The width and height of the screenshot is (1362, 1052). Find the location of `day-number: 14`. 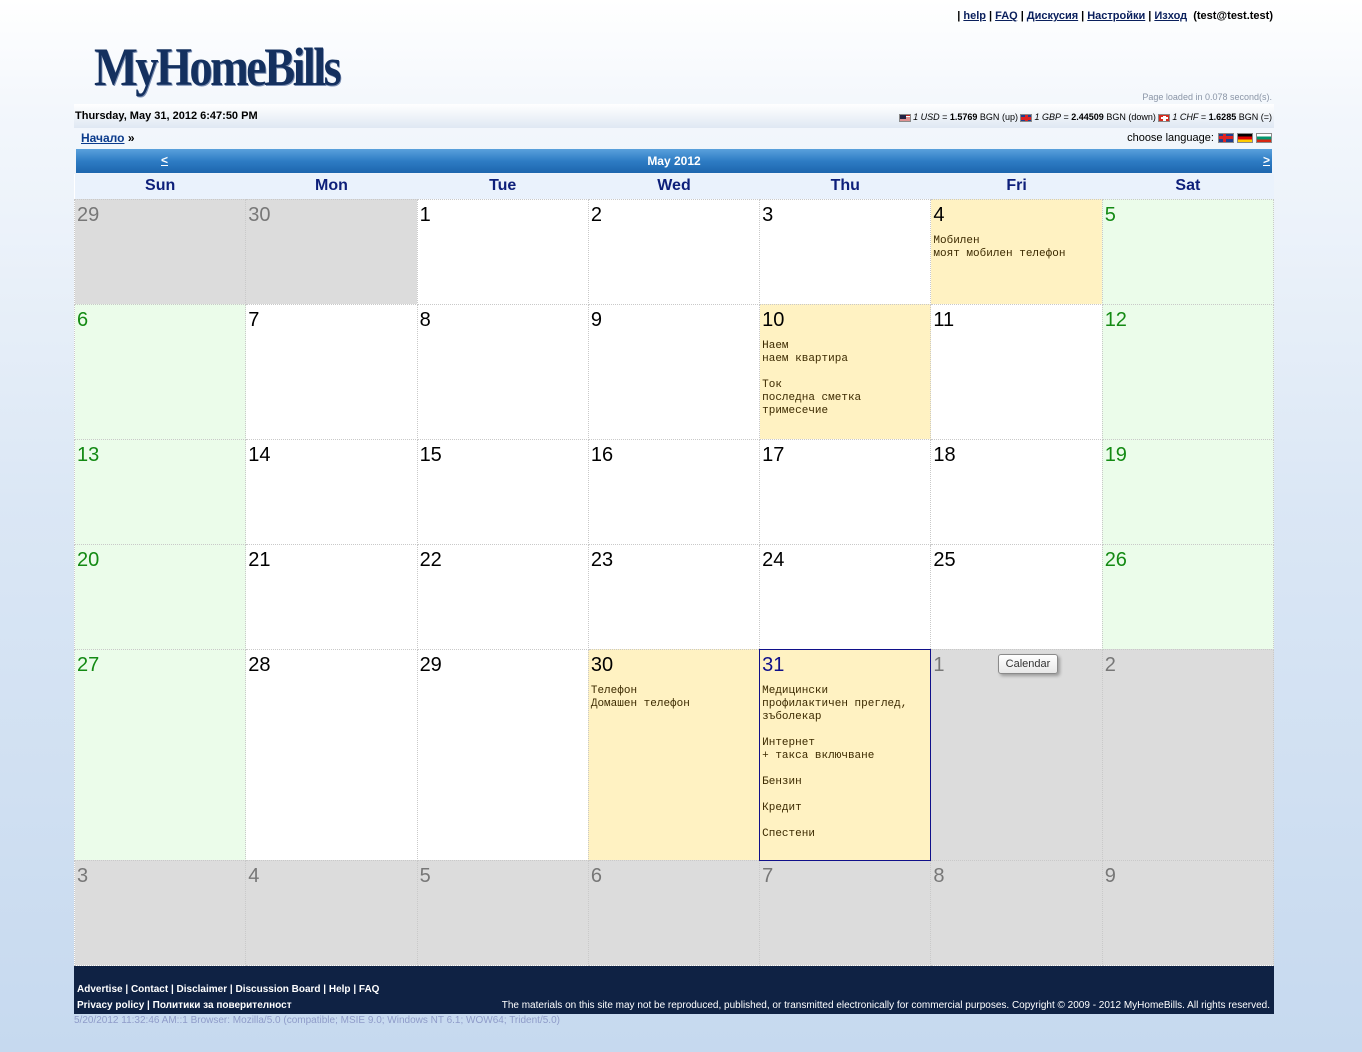

day-number: 14 is located at coordinates (259, 454).